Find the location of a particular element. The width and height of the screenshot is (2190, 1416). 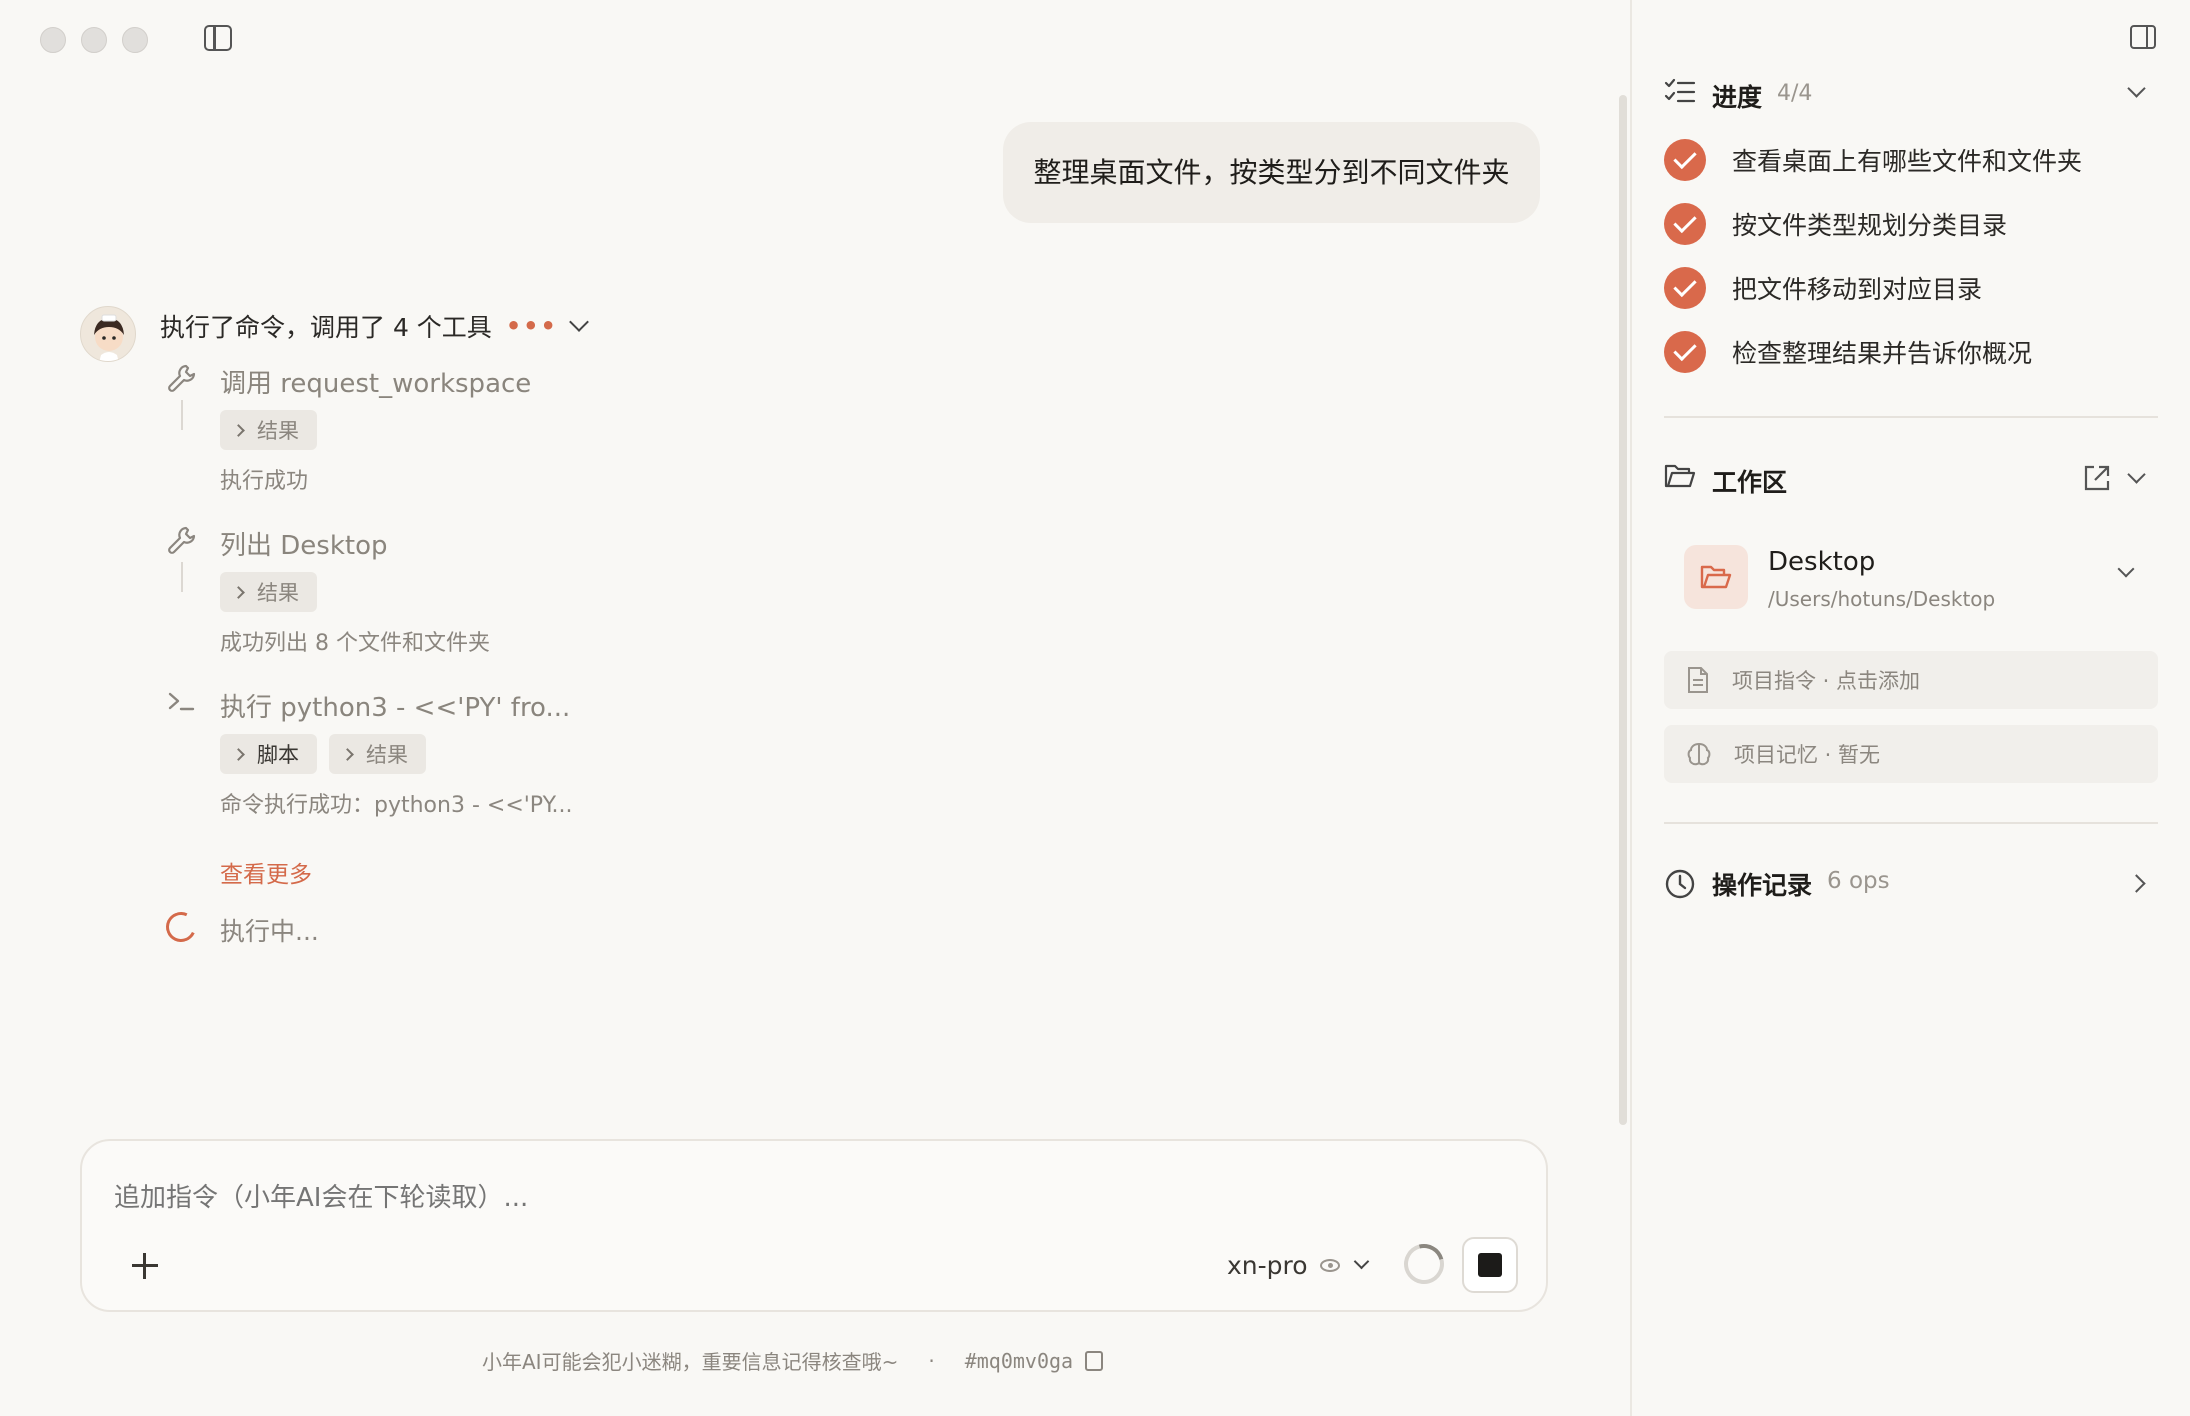

workspace-folder-card: Desktop /Users/hotuns/Desktop is located at coordinates (1911, 578).